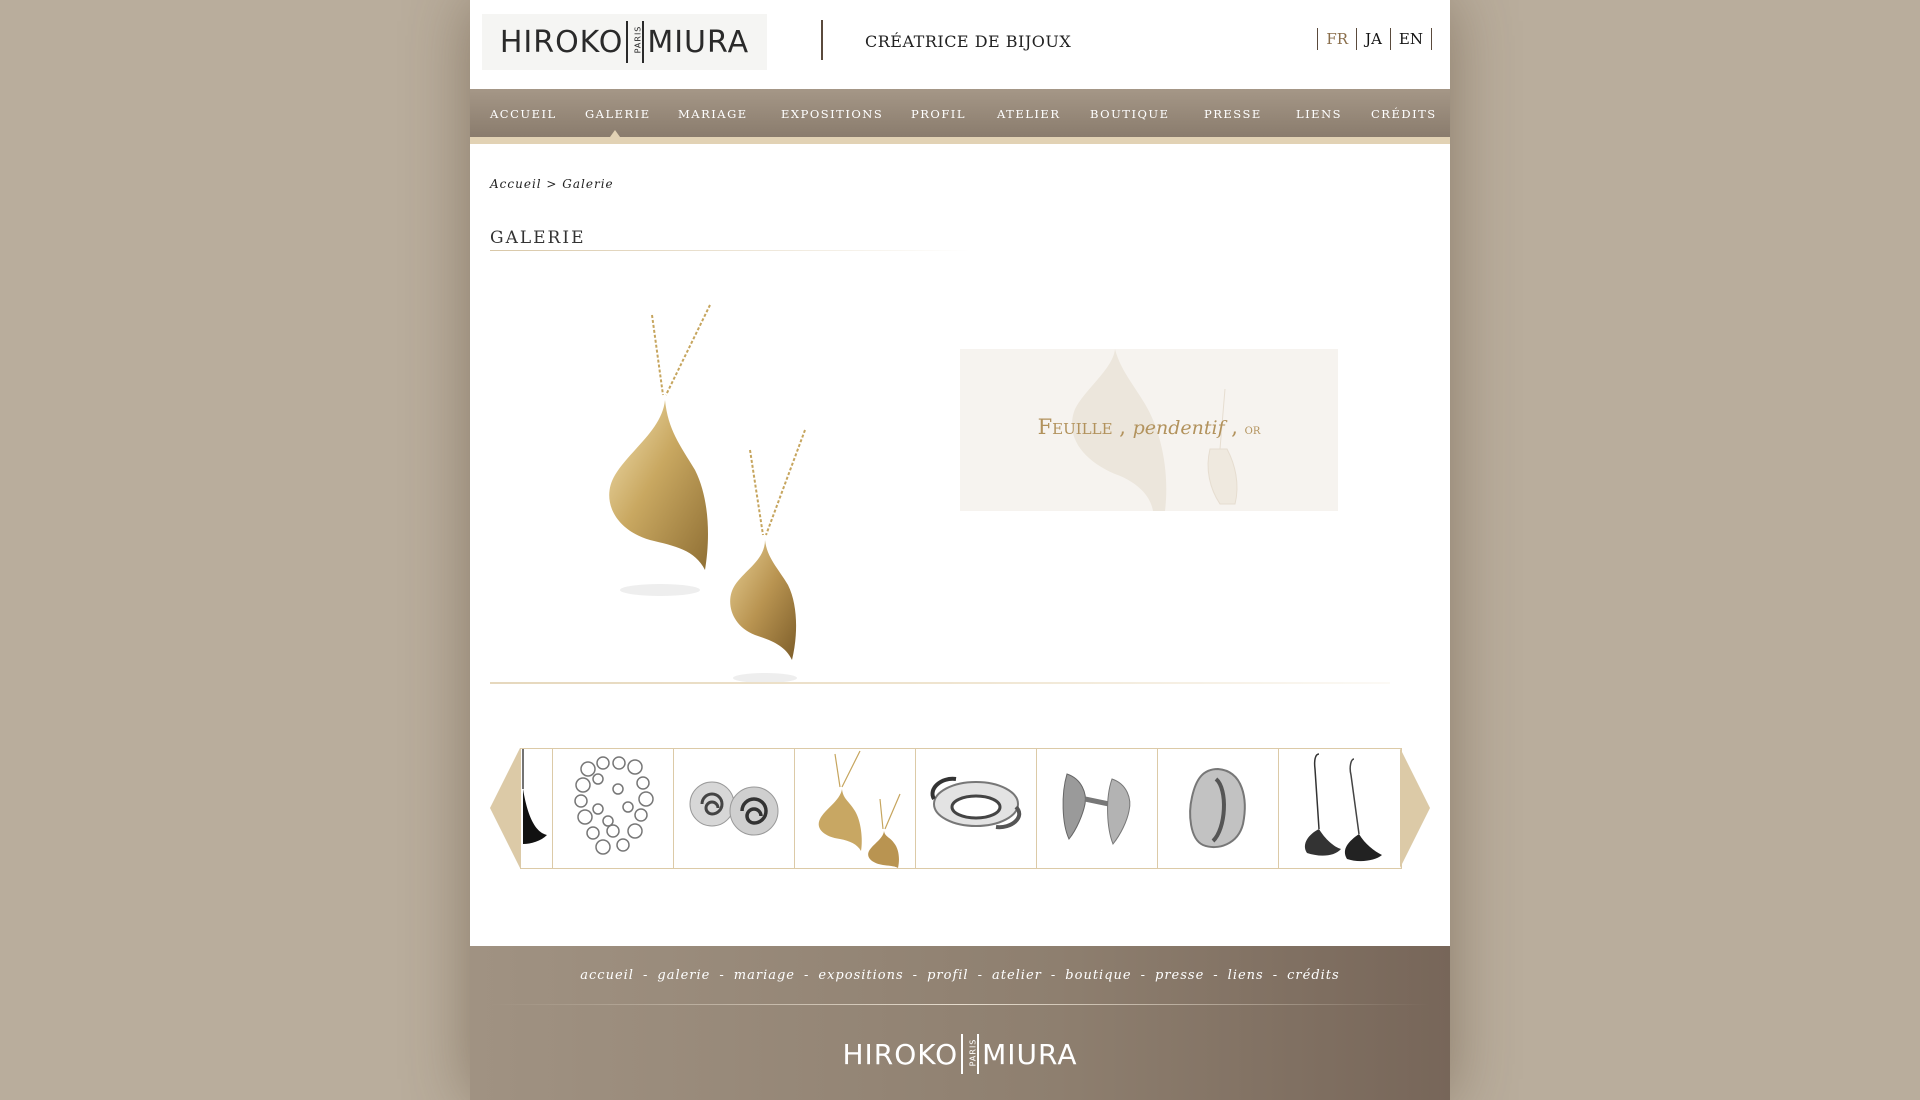 Image resolution: width=1920 pixels, height=1100 pixels. Describe the element at coordinates (552, 184) in the screenshot. I see `breadcrumb: Accueil > Galerie` at that location.